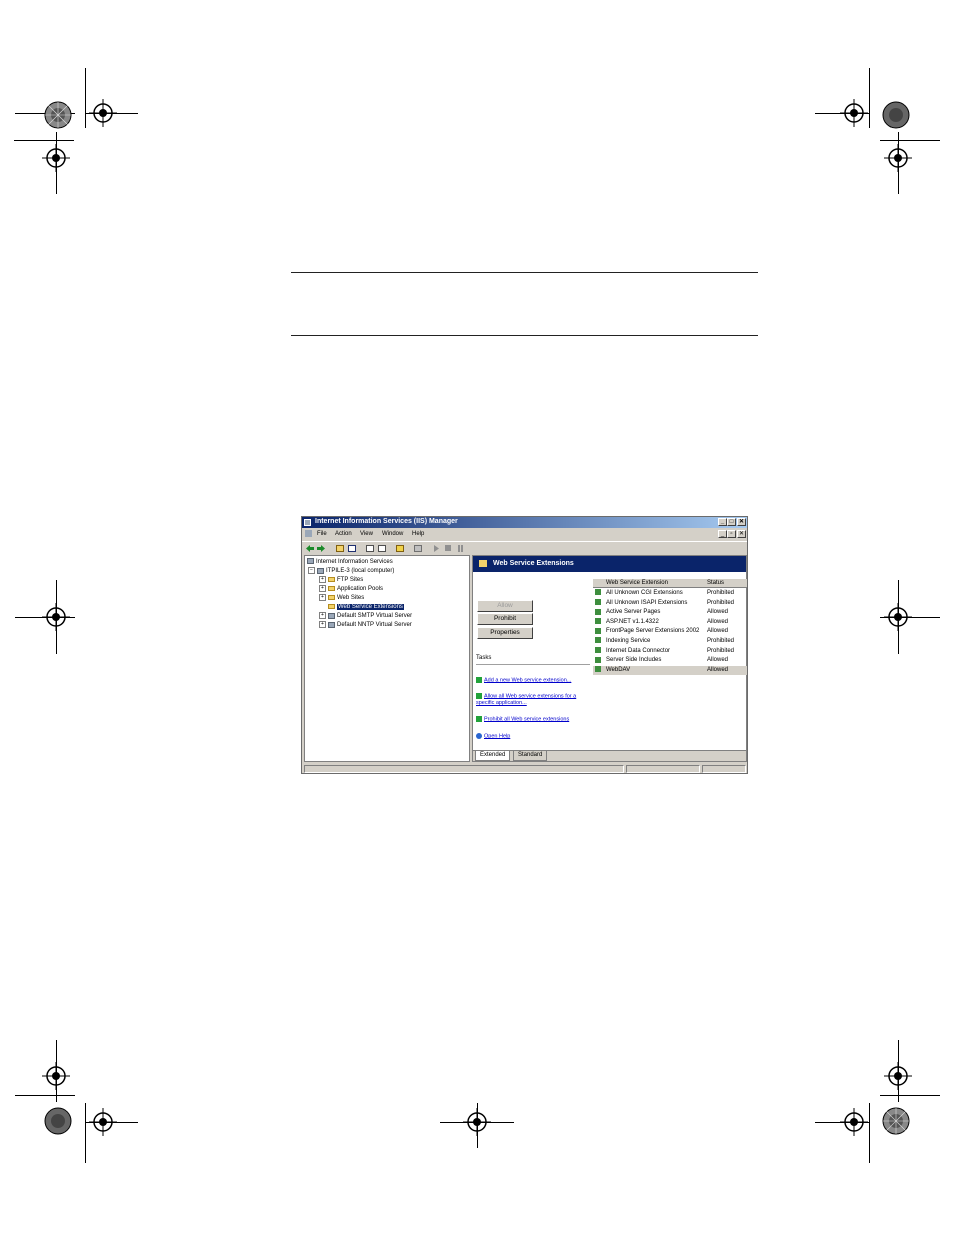 Image resolution: width=954 pixels, height=1235 pixels. I want to click on allow-icon, so click(479, 696).